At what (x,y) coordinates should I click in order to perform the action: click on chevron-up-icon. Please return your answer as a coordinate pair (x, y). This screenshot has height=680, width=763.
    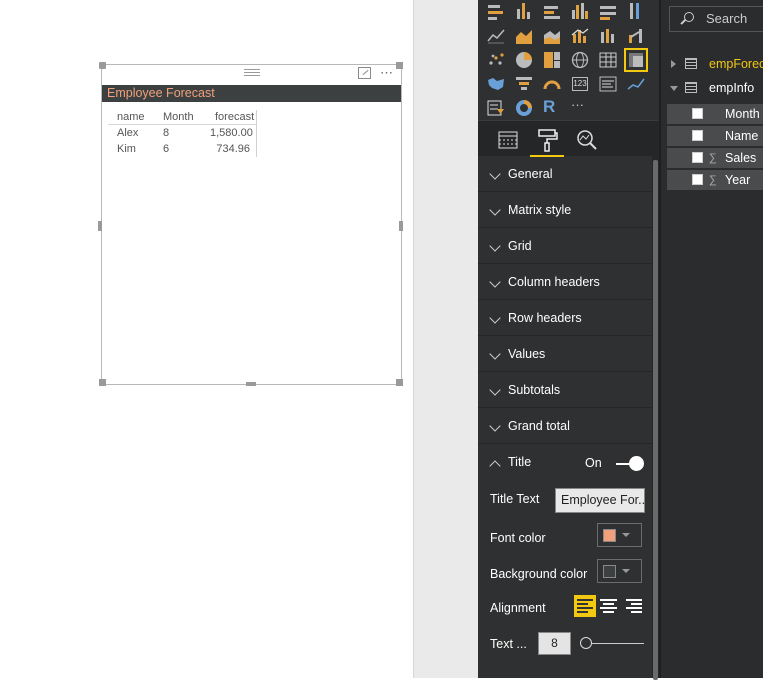
    Looking at the image, I should click on (495, 466).